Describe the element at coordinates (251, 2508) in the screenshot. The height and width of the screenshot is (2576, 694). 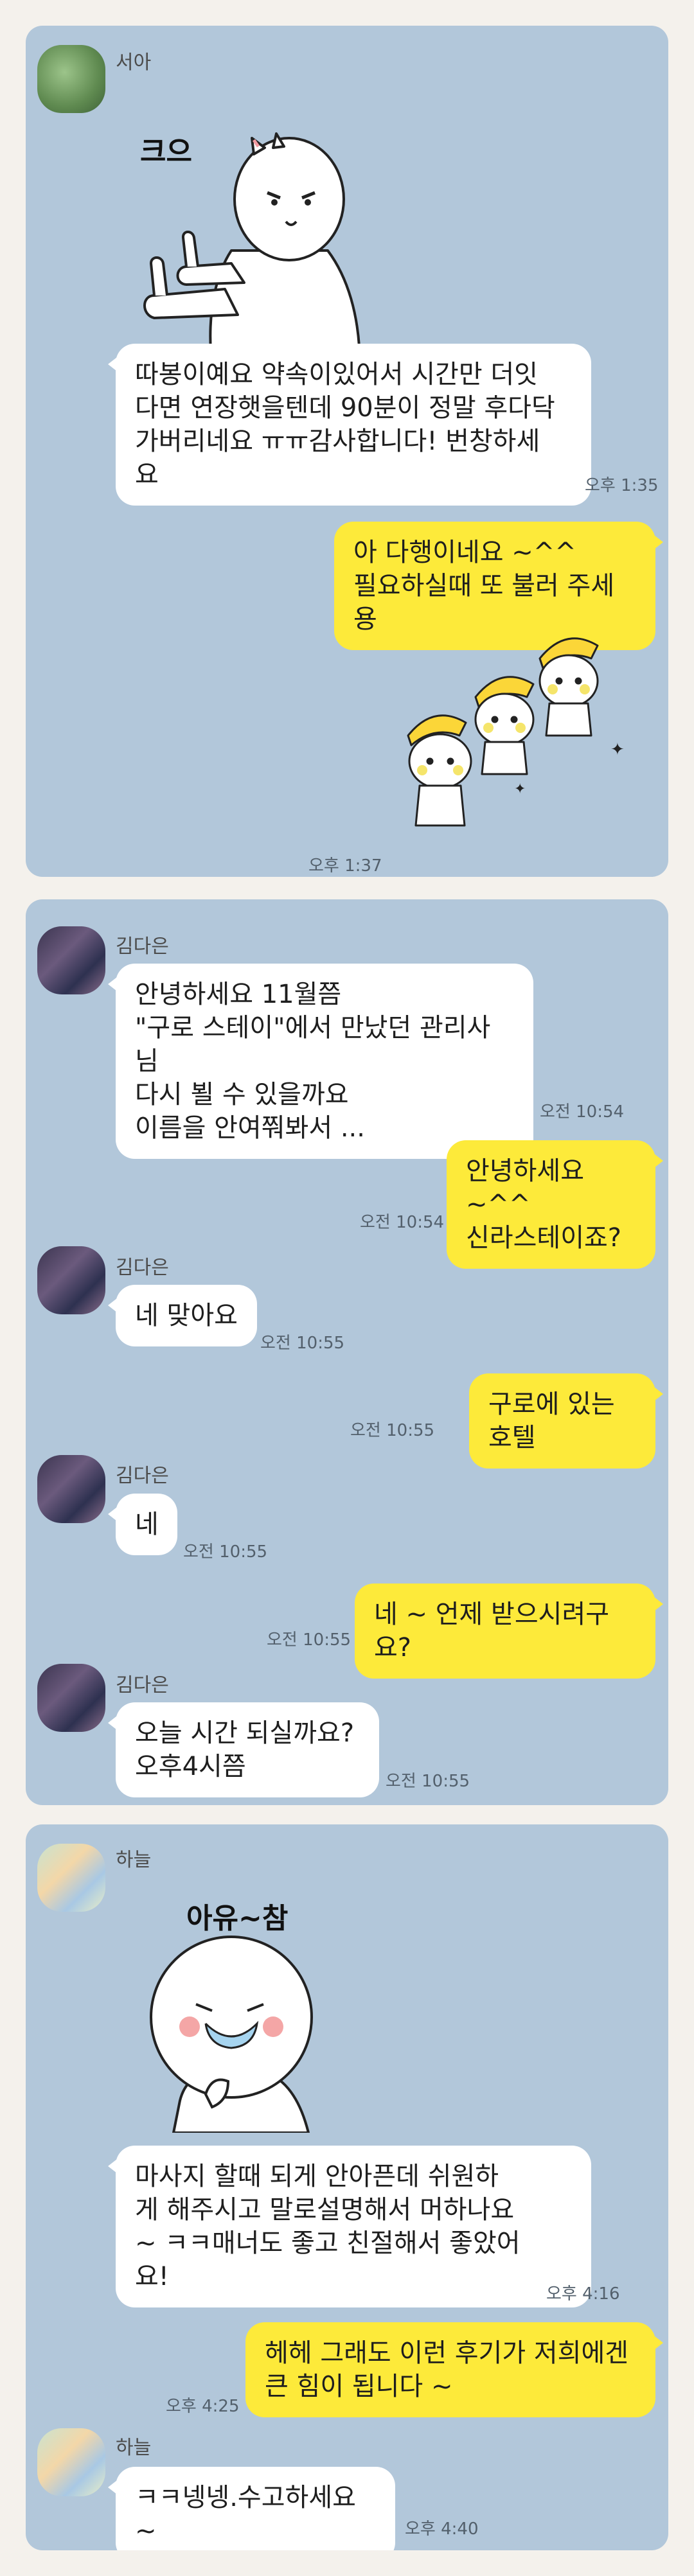
I see `message-bubble: ㅋㅋ넹넹.수고하세요~` at that location.